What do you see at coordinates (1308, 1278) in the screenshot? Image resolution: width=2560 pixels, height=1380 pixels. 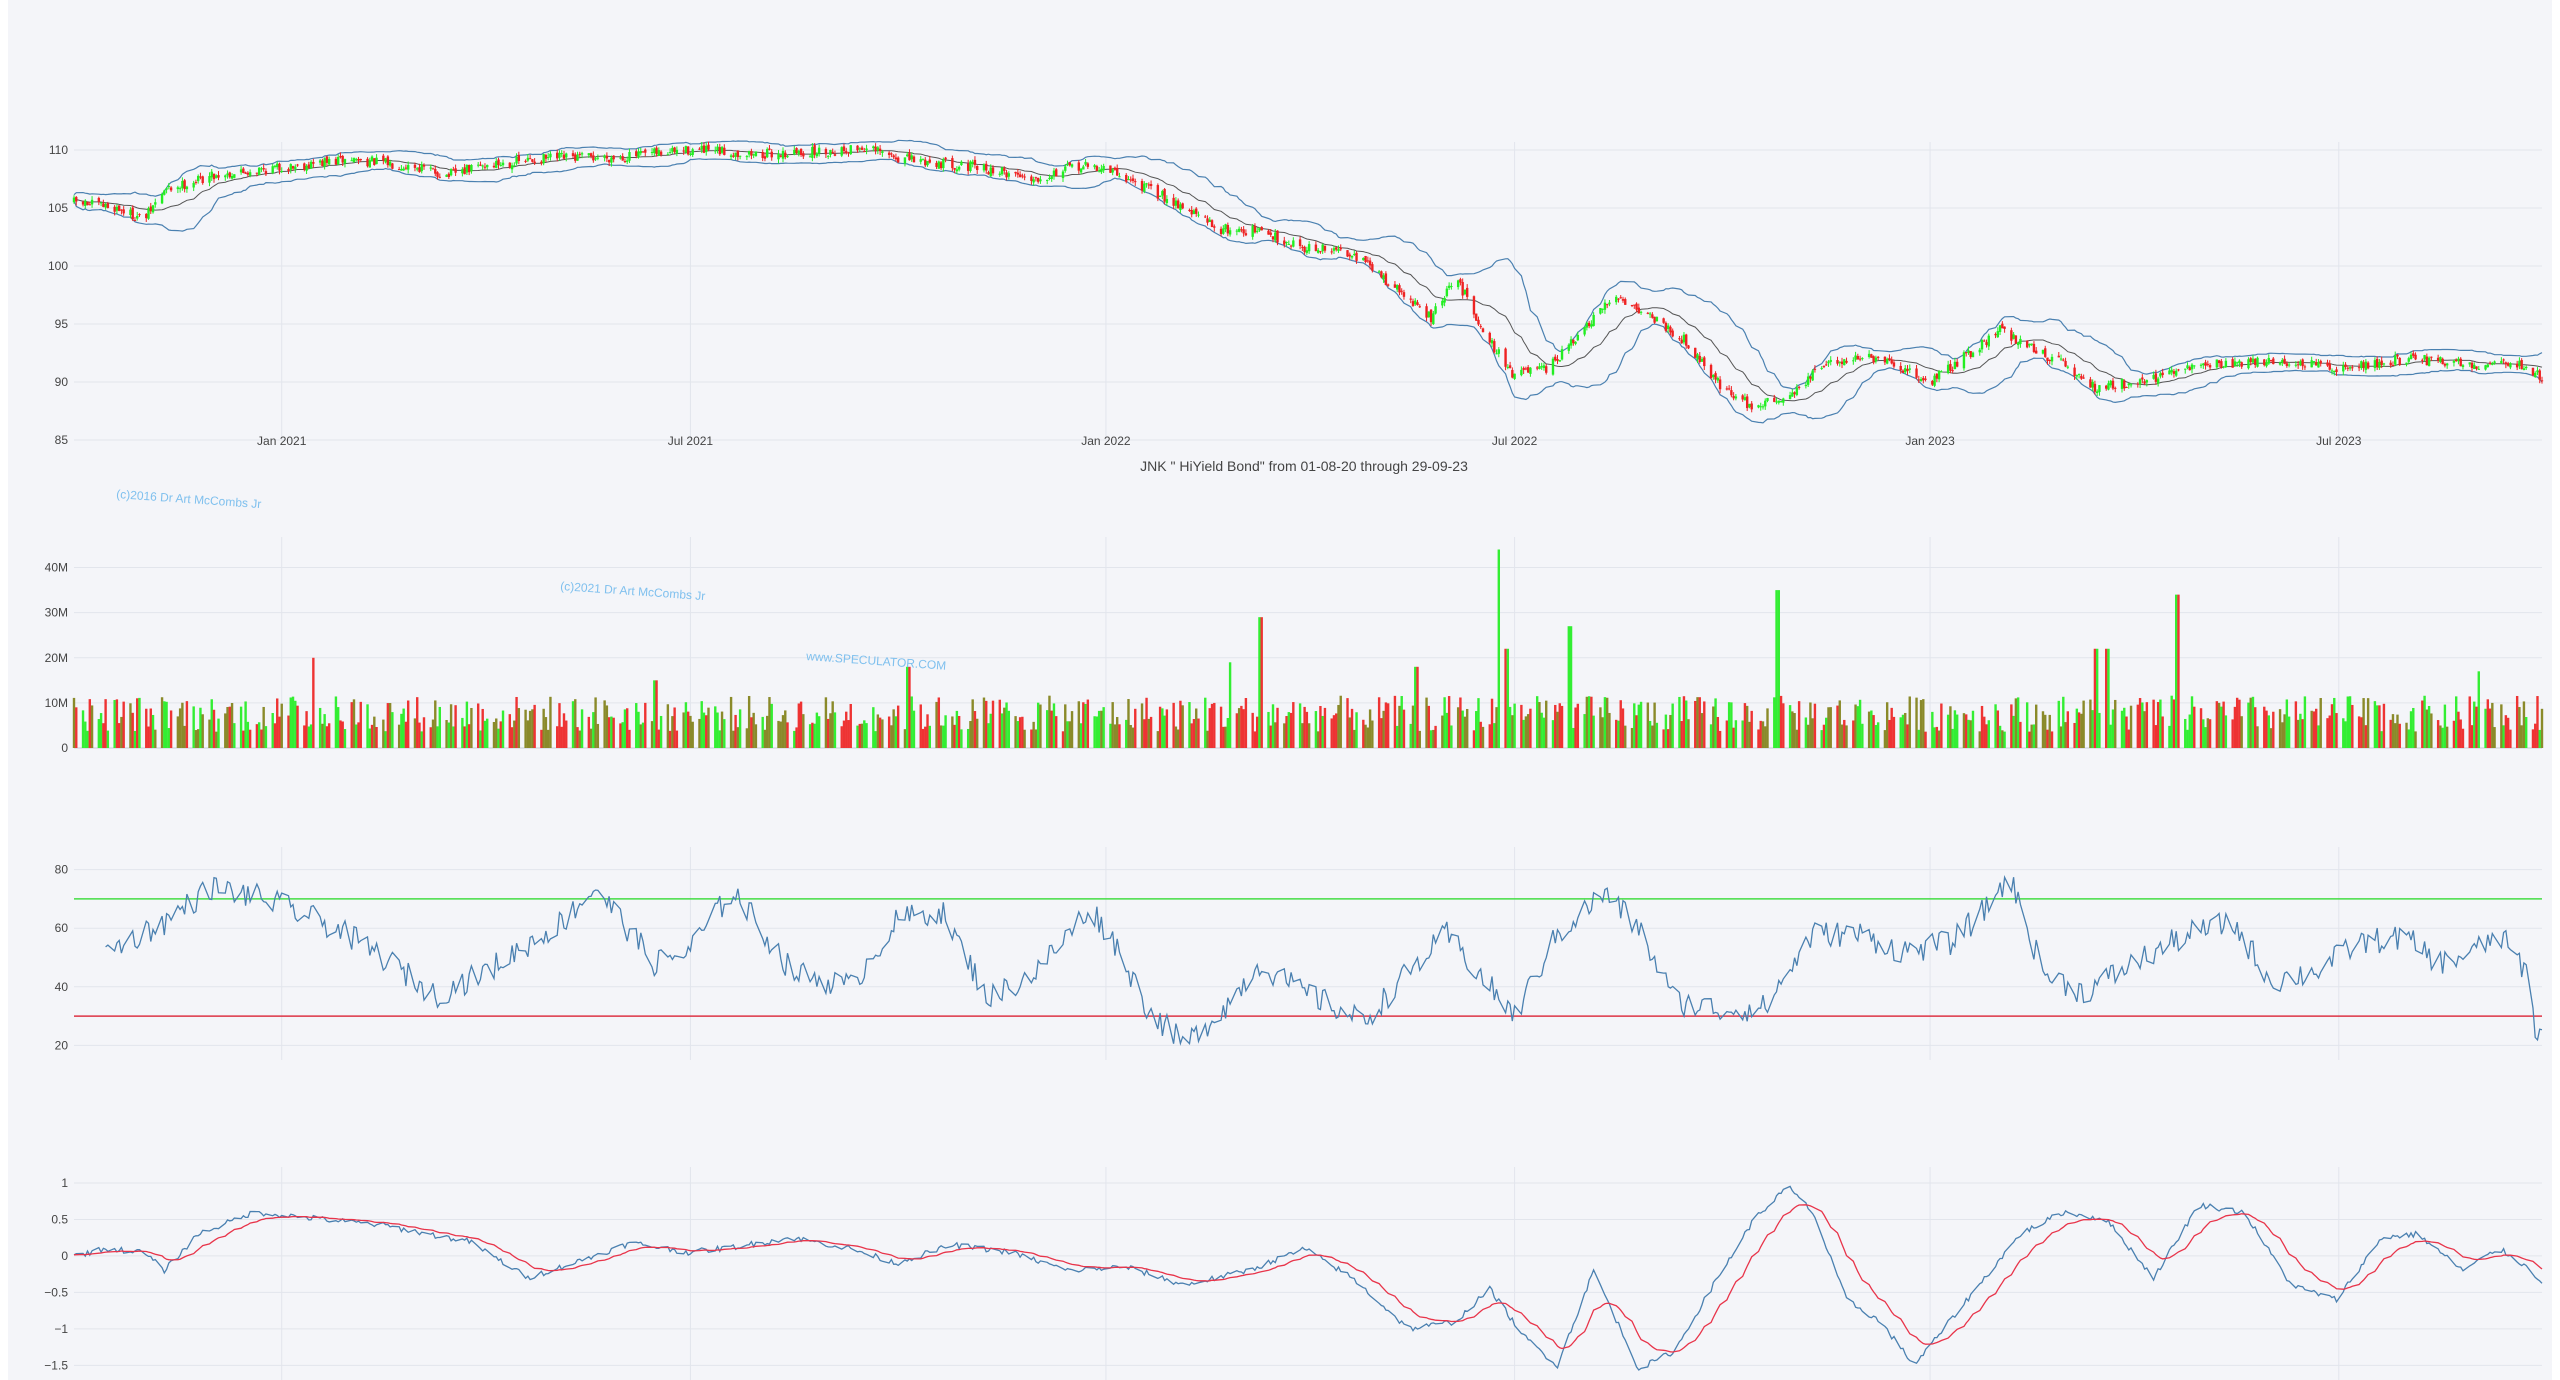 I see `momentum-panel` at bounding box center [1308, 1278].